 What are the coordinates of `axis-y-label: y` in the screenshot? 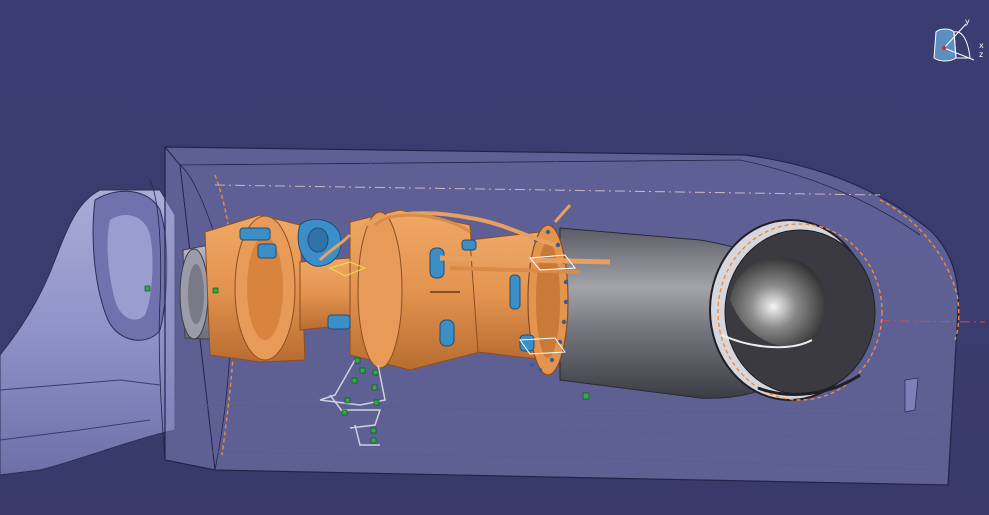 It's located at (967, 21).